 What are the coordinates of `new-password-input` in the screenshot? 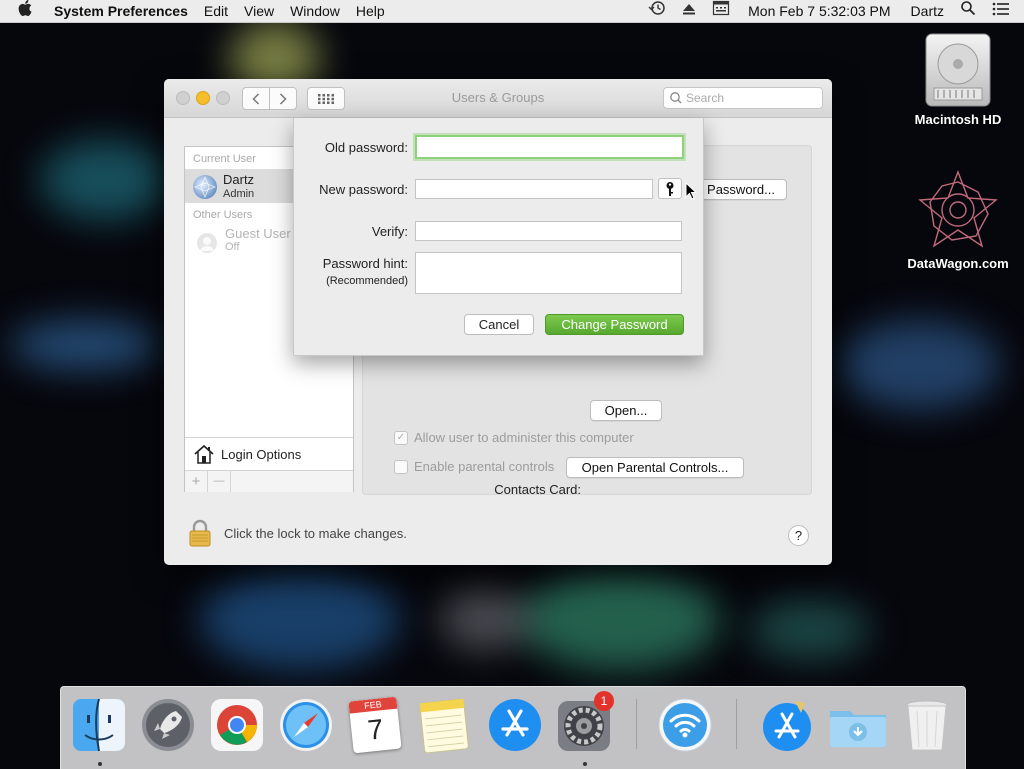 It's located at (534, 189).